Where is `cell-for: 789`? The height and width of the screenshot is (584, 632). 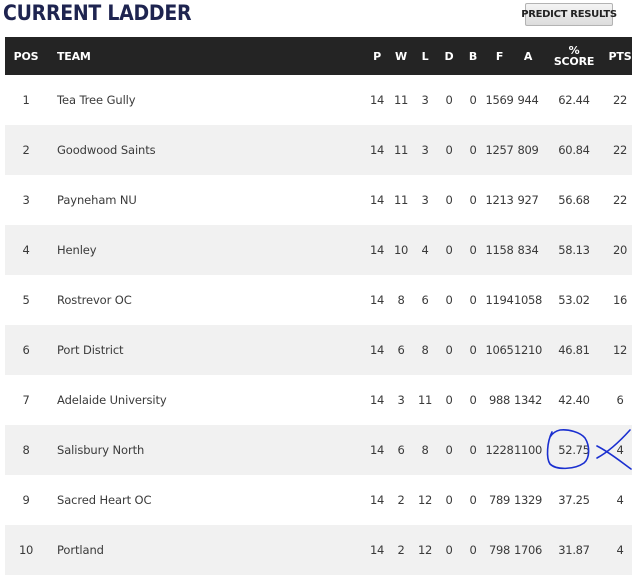 cell-for: 789 is located at coordinates (499, 500).